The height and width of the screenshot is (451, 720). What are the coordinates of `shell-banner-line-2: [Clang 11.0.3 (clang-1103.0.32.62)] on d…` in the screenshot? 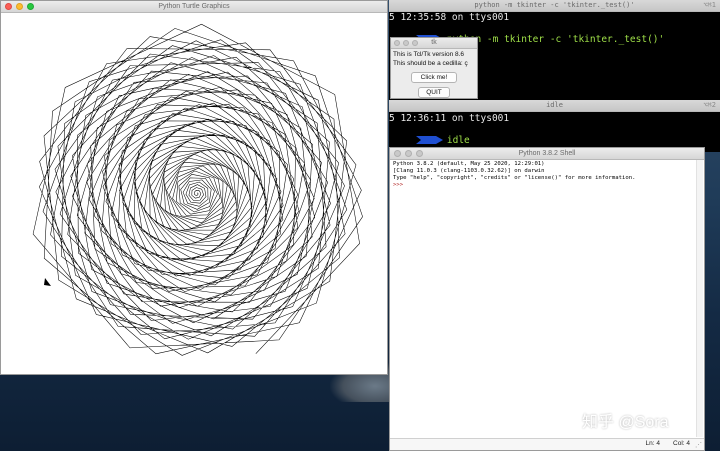 It's located at (469, 171).